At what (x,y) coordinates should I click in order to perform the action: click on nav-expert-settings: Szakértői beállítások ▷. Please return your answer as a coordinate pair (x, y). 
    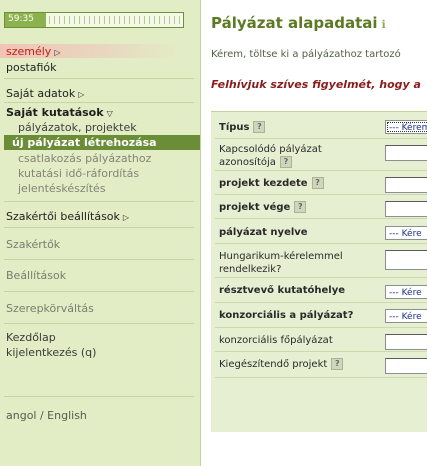
    Looking at the image, I should click on (67, 216).